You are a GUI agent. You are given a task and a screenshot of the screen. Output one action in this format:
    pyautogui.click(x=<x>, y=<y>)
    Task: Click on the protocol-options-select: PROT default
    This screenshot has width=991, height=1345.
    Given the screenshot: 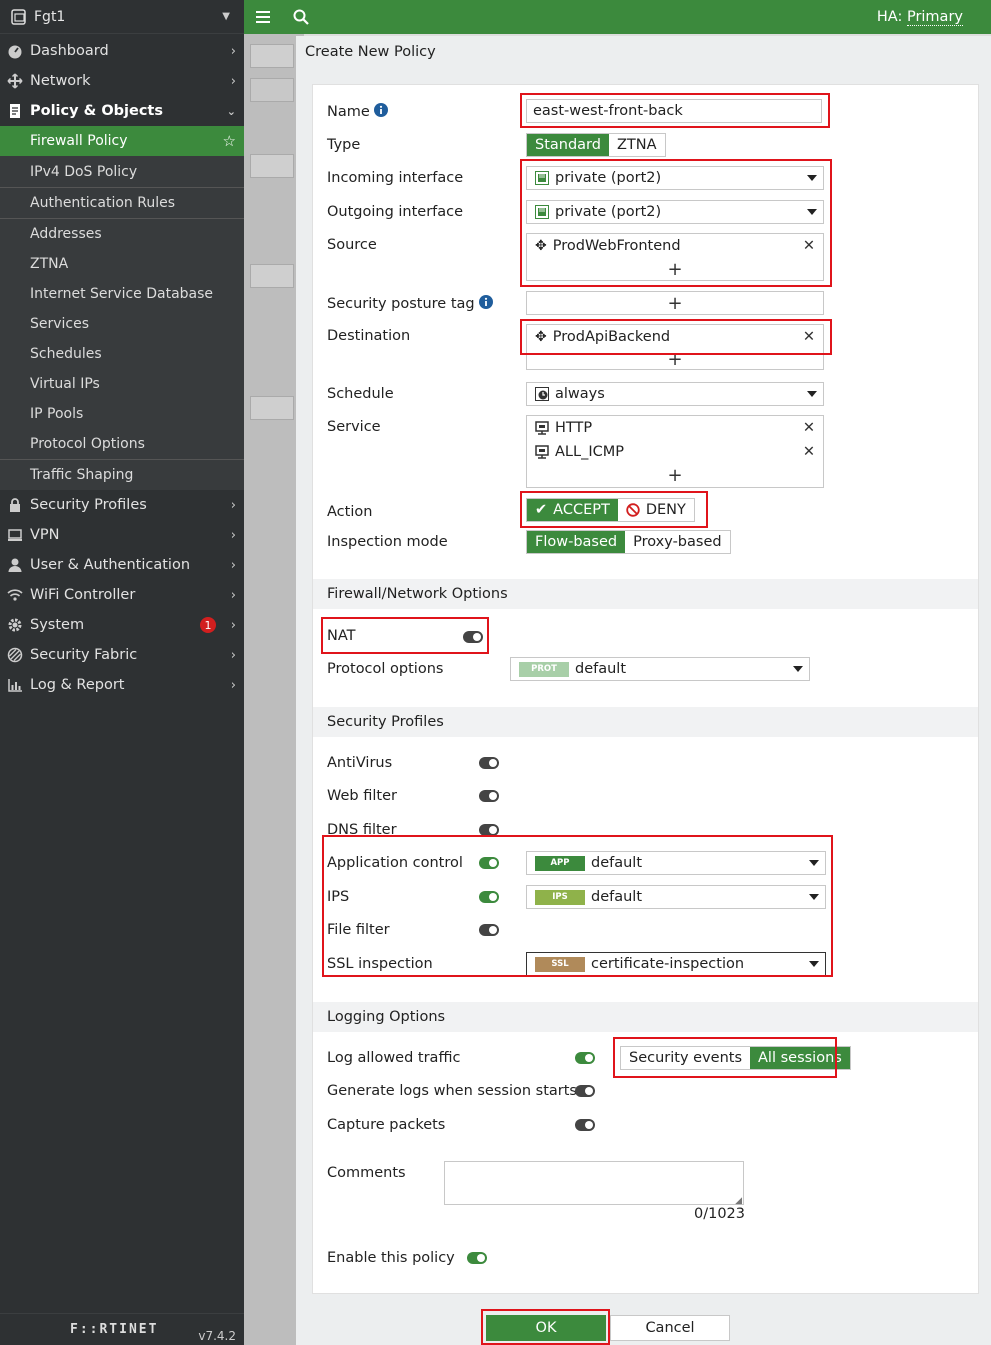 What is the action you would take?
    pyautogui.click(x=660, y=669)
    